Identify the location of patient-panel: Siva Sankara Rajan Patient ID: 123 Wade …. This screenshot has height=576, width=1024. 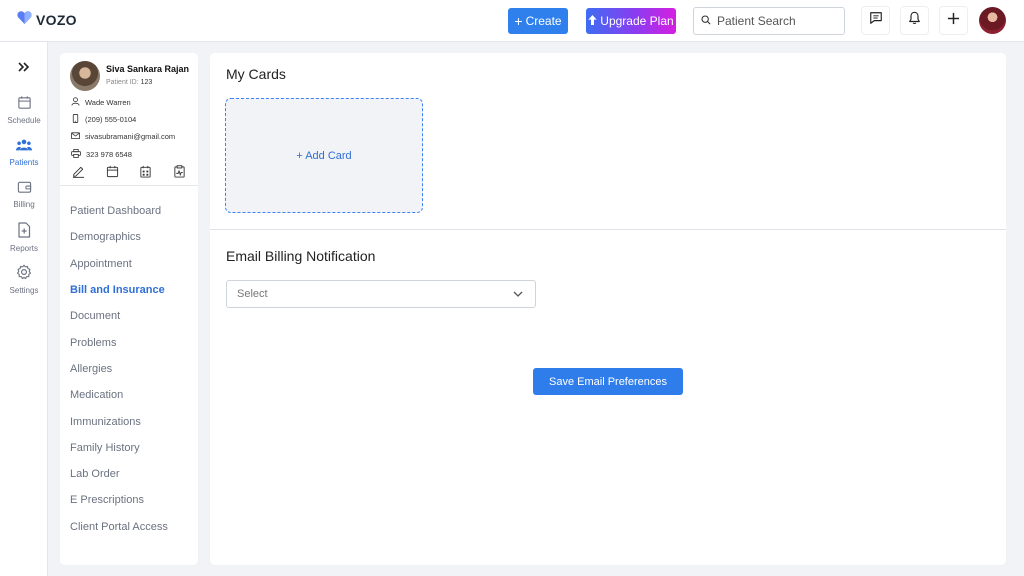
(129, 309).